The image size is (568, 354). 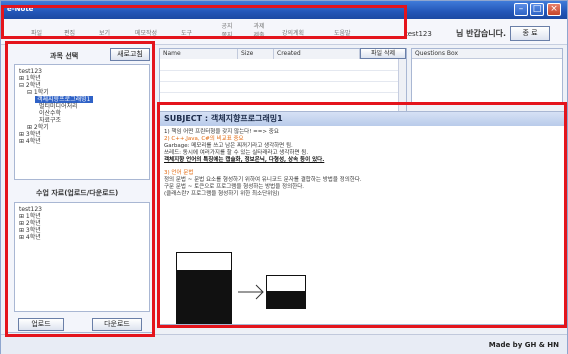 I want to click on tree-node: 이산수학, so click(x=82, y=113).